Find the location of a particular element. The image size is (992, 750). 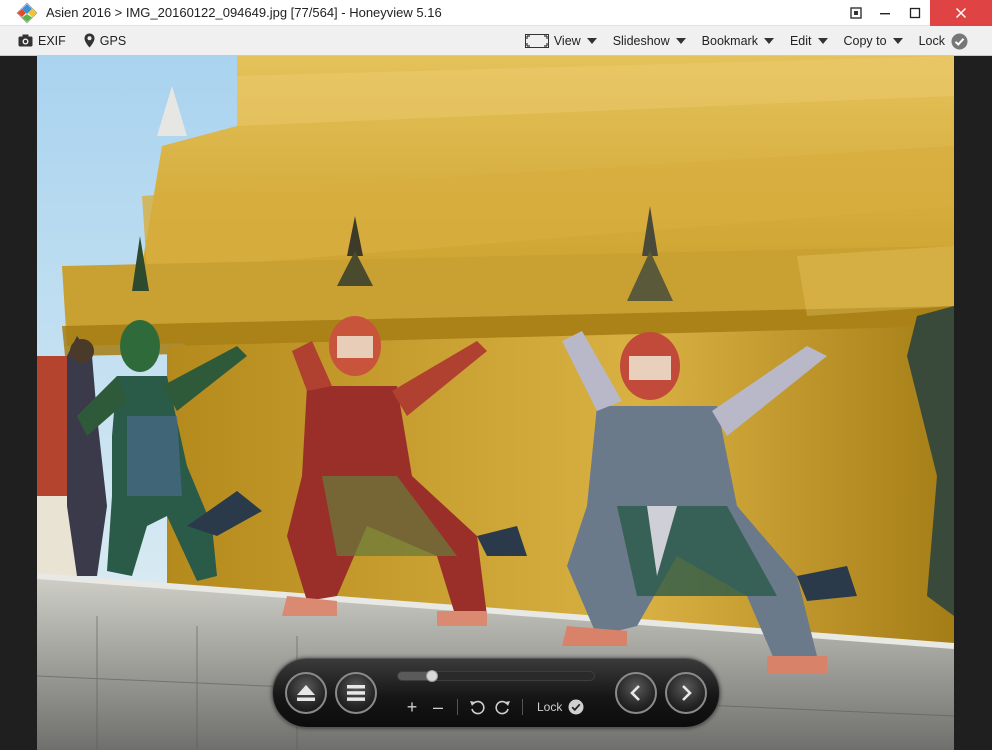

view-menu: View is located at coordinates (561, 41).